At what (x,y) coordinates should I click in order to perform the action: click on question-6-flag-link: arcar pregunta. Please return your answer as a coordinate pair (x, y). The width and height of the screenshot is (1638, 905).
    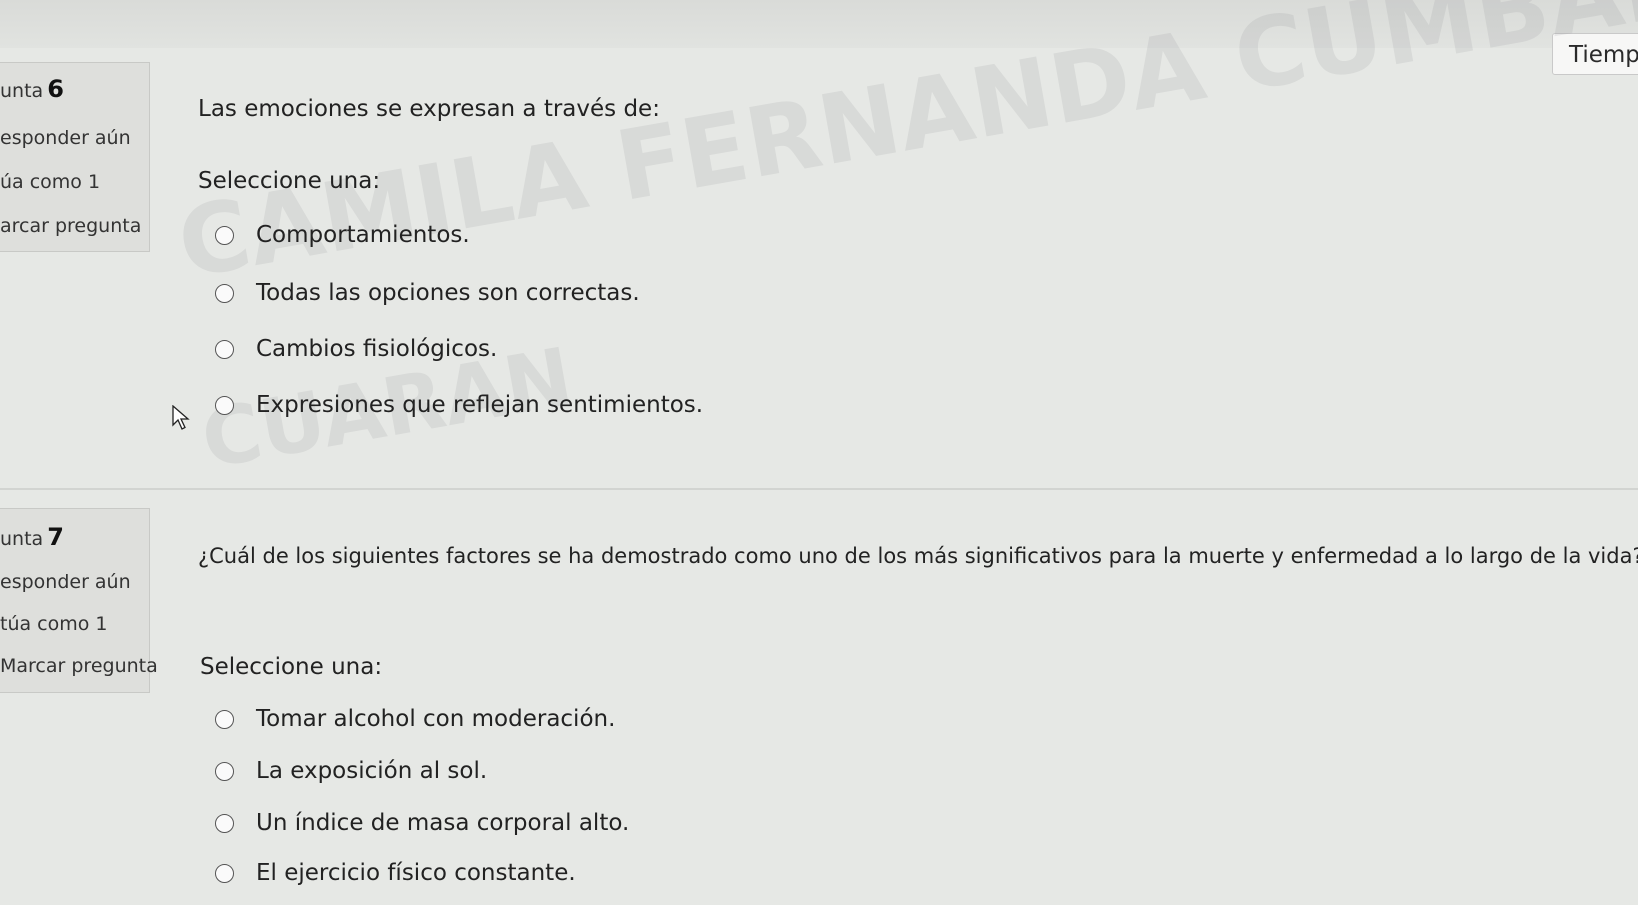
    Looking at the image, I should click on (70, 226).